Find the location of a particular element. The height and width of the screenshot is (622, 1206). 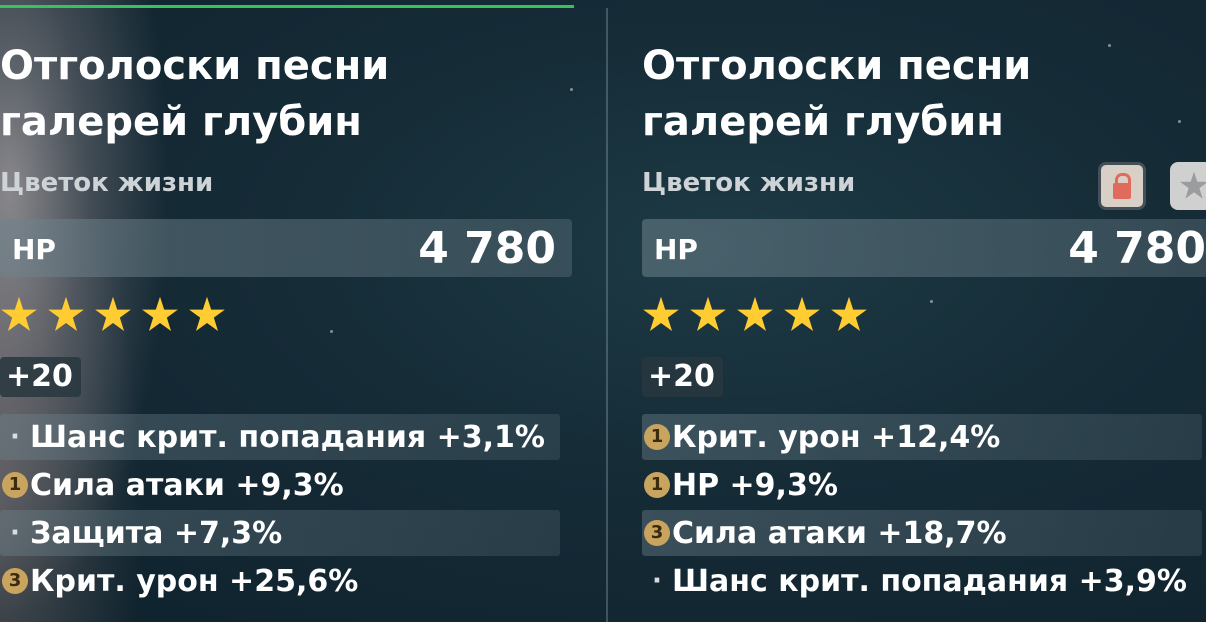

substat-row: 1 HP +9,3% is located at coordinates (922, 485).